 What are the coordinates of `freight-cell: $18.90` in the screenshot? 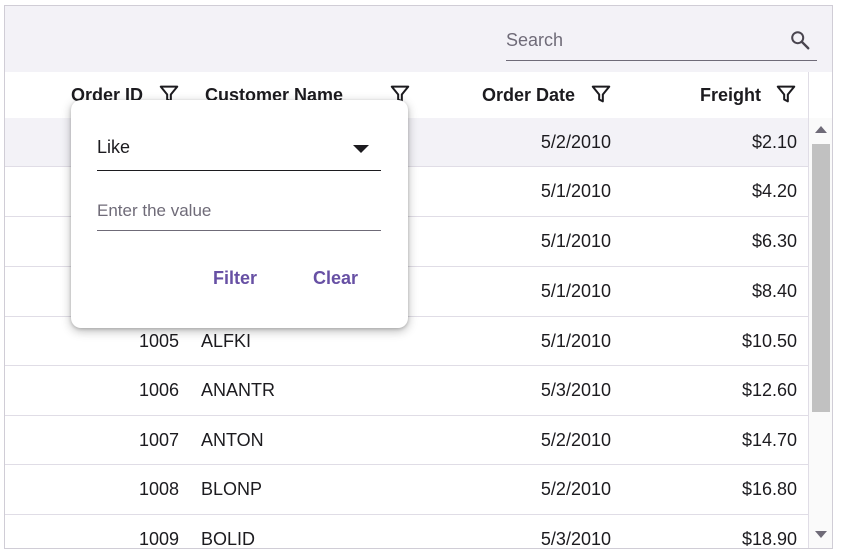 It's located at (769, 539).